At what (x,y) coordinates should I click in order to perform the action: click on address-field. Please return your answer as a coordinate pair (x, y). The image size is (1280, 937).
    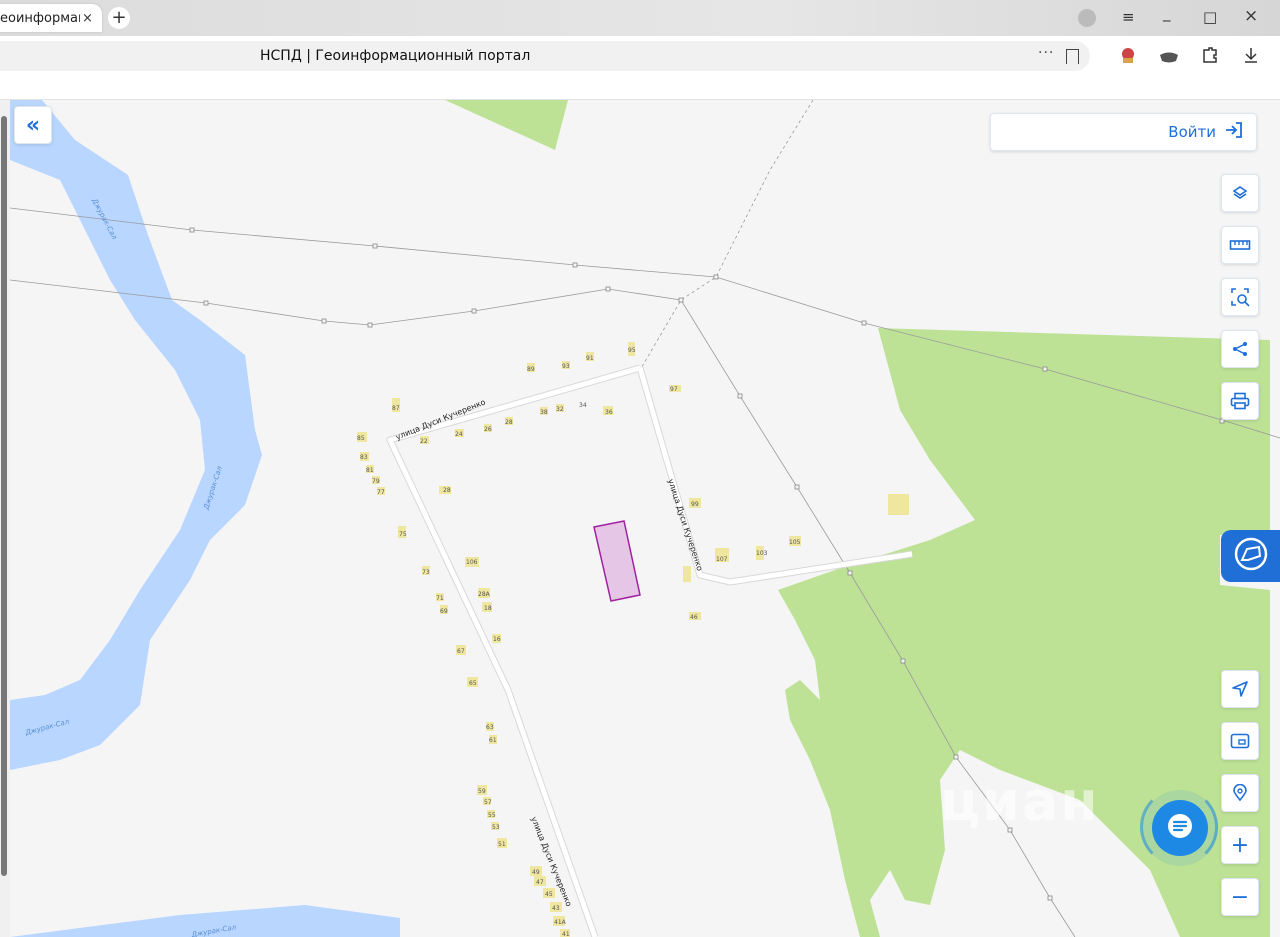
    Looking at the image, I should click on (545, 56).